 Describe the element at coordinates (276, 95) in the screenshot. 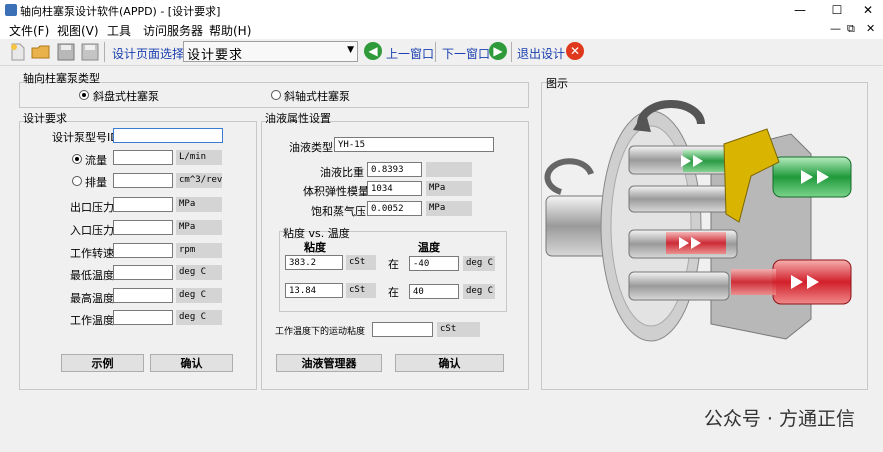

I see `bent-axis-radio` at that location.